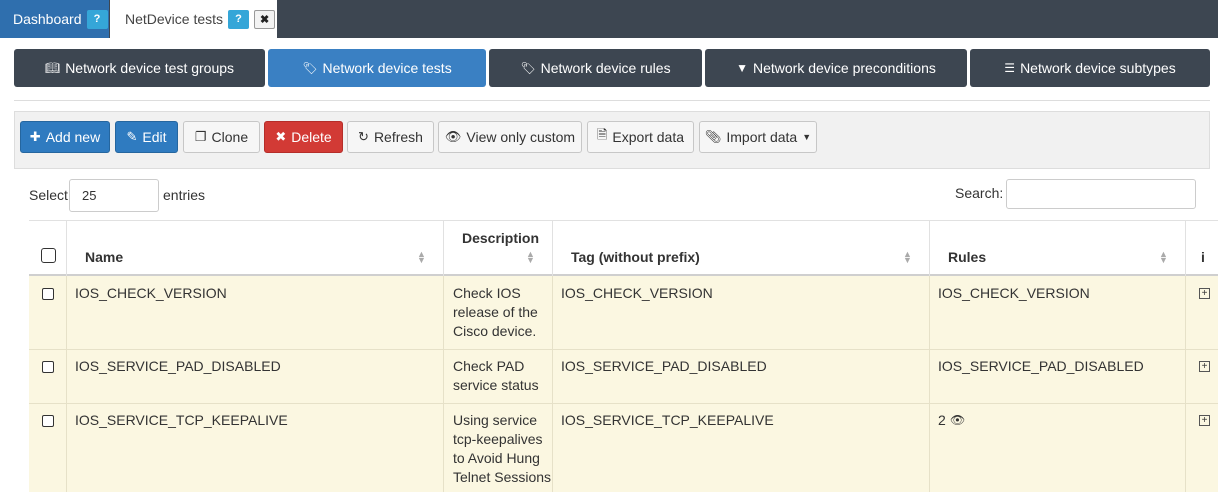 The image size is (1218, 492). What do you see at coordinates (528, 68) in the screenshot?
I see `tag-icon: 🏷︎` at bounding box center [528, 68].